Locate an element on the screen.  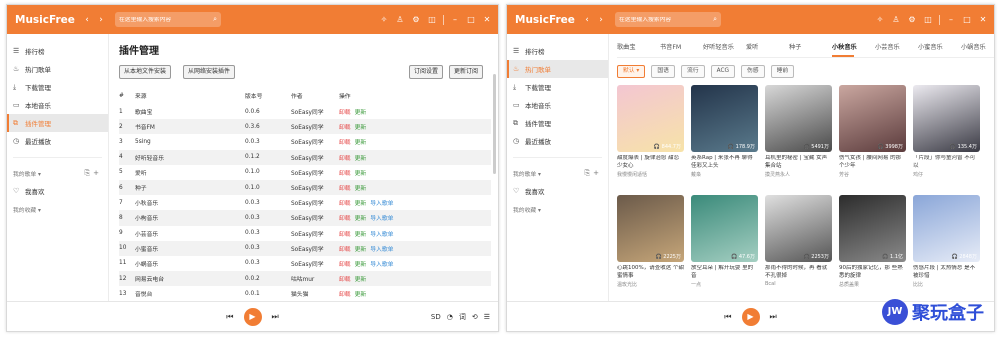
playlist-card: 🎧 844.7万 甜度爆表 | 旋律治愈 甜恋少女心 我慢慢闲适恬 is located at coordinates (650, 131).